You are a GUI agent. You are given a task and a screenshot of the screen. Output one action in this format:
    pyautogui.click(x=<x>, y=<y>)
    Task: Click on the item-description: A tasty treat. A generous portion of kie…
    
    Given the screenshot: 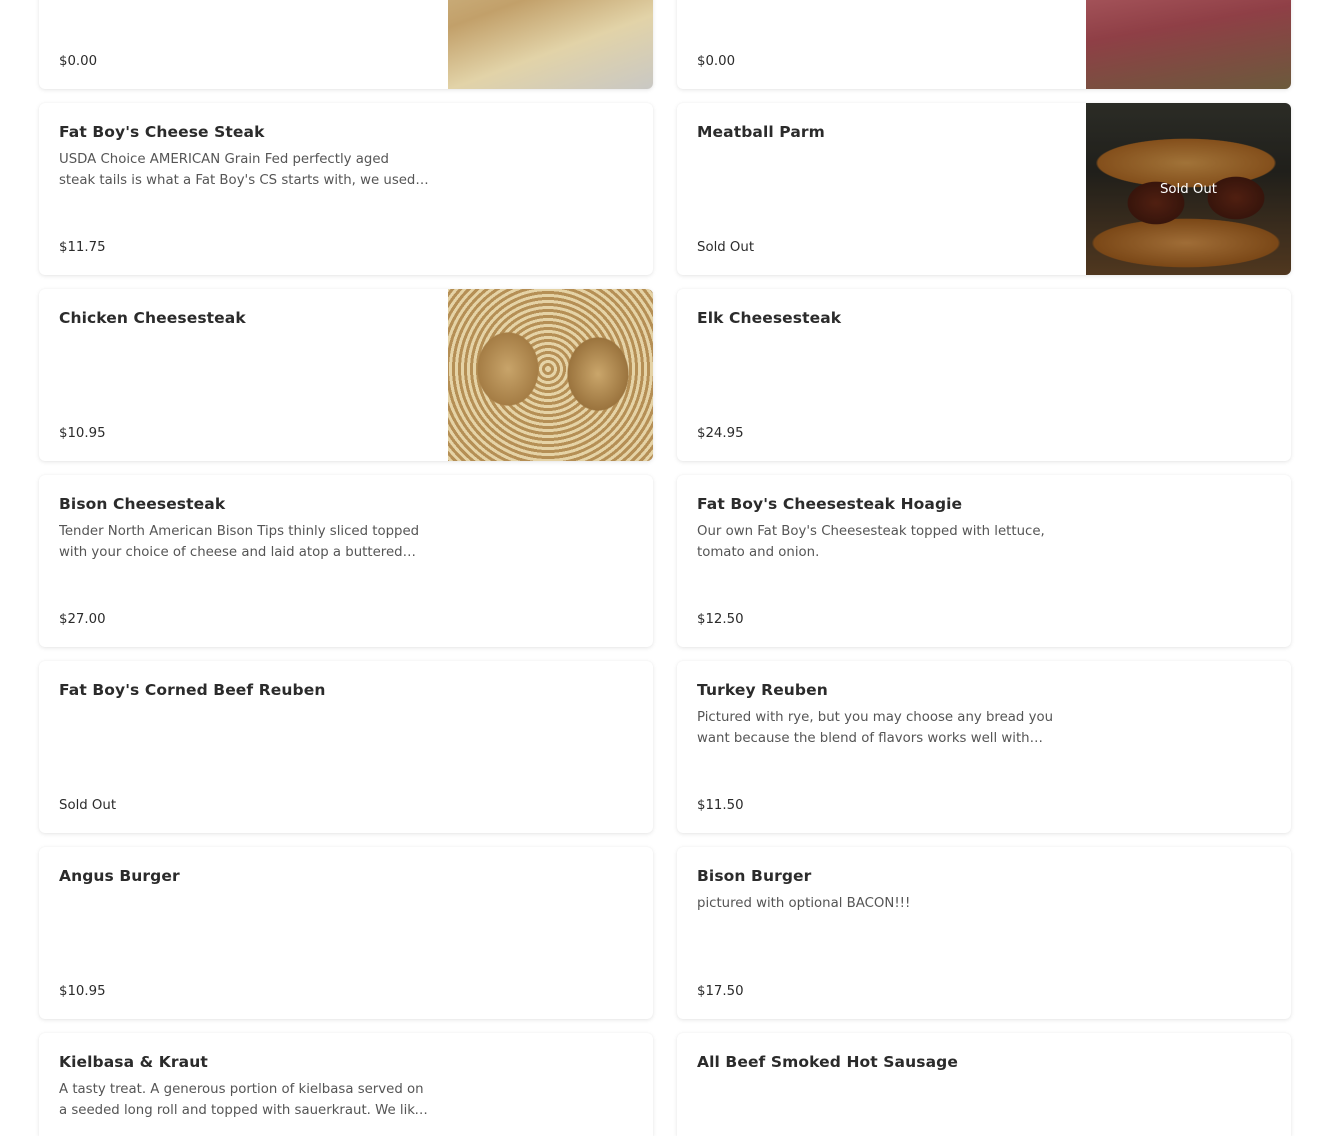 What is the action you would take?
    pyautogui.click(x=241, y=1100)
    